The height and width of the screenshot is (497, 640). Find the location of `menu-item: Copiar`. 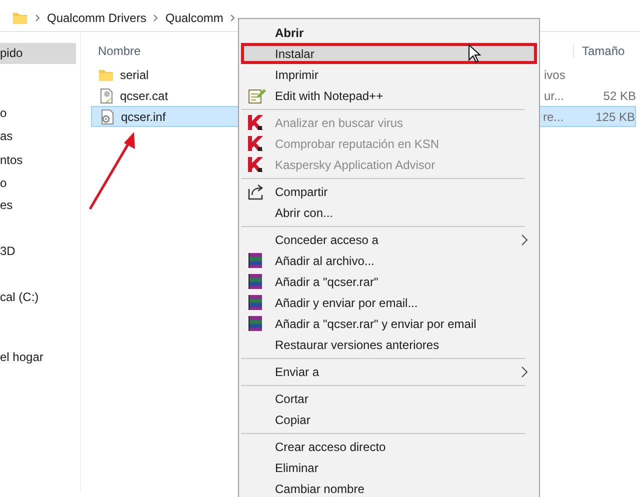

menu-item: Copiar is located at coordinates (389, 419).